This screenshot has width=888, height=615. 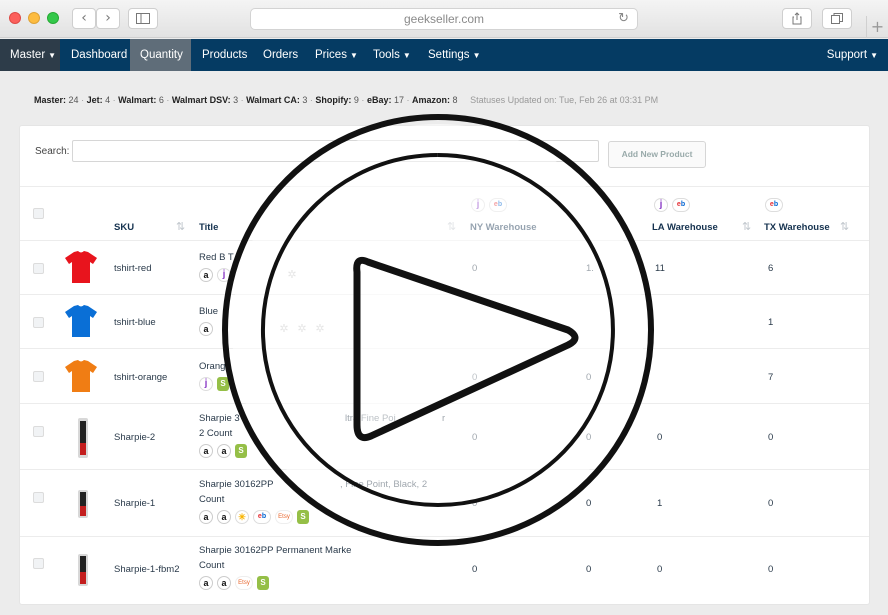 What do you see at coordinates (837, 18) in the screenshot?
I see `tabs-button` at bounding box center [837, 18].